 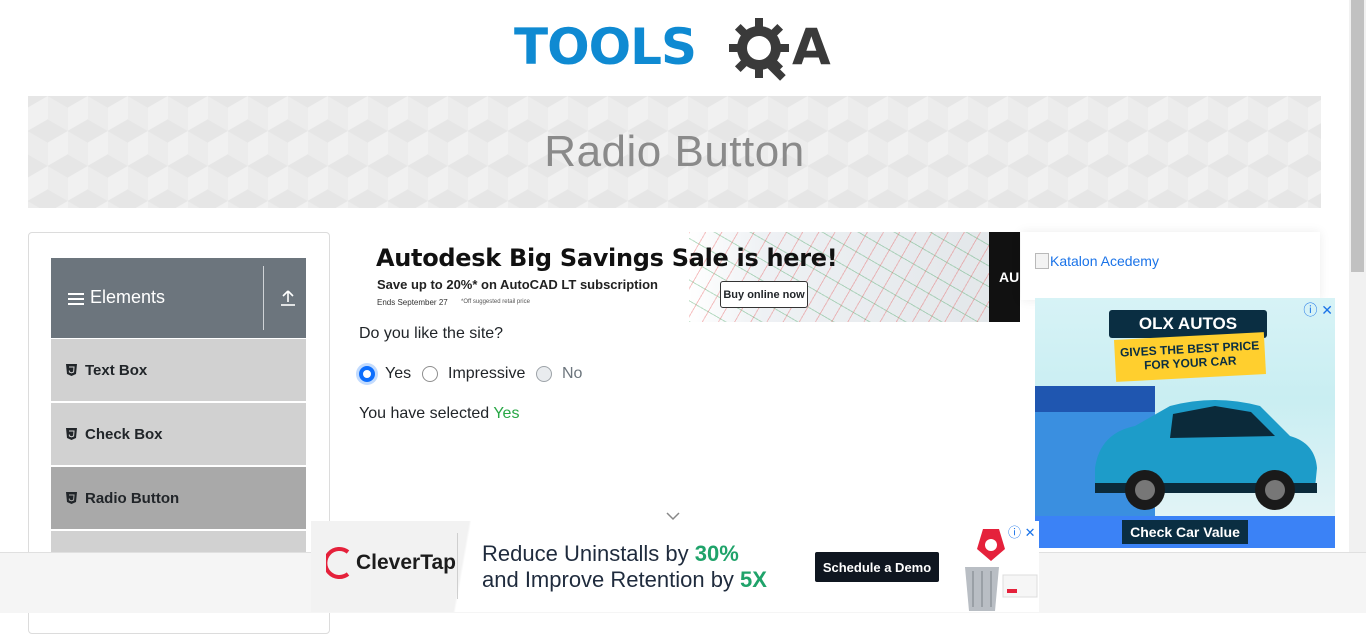 What do you see at coordinates (178, 370) in the screenshot?
I see `sidebar-item-text-box: Text Box` at bounding box center [178, 370].